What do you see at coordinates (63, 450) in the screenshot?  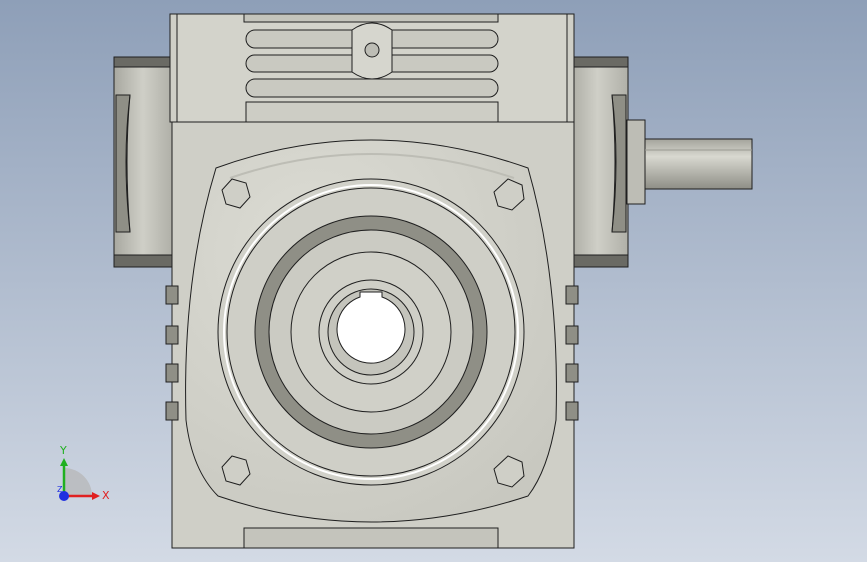 I see `y-axis-label: Y` at bounding box center [63, 450].